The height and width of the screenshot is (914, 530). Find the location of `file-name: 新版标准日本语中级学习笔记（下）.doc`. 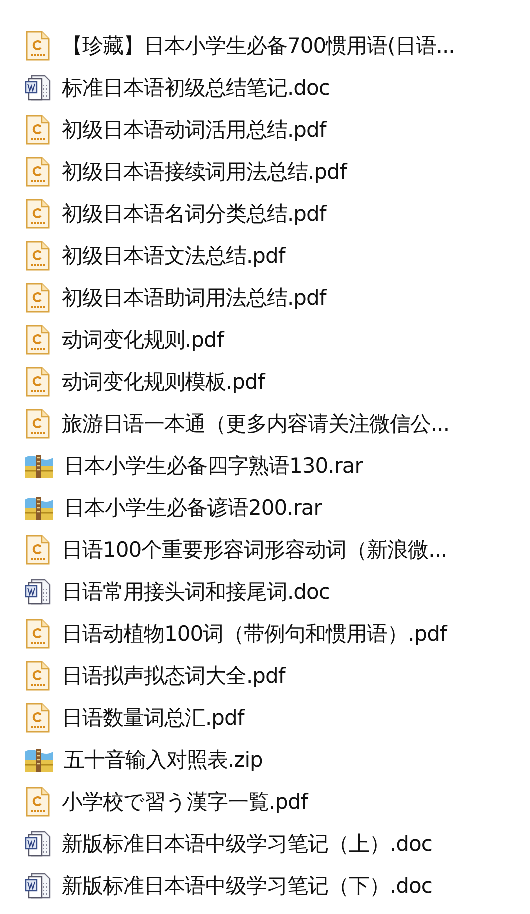

file-name: 新版标准日本语中级学习笔记（下）.doc is located at coordinates (247, 886).